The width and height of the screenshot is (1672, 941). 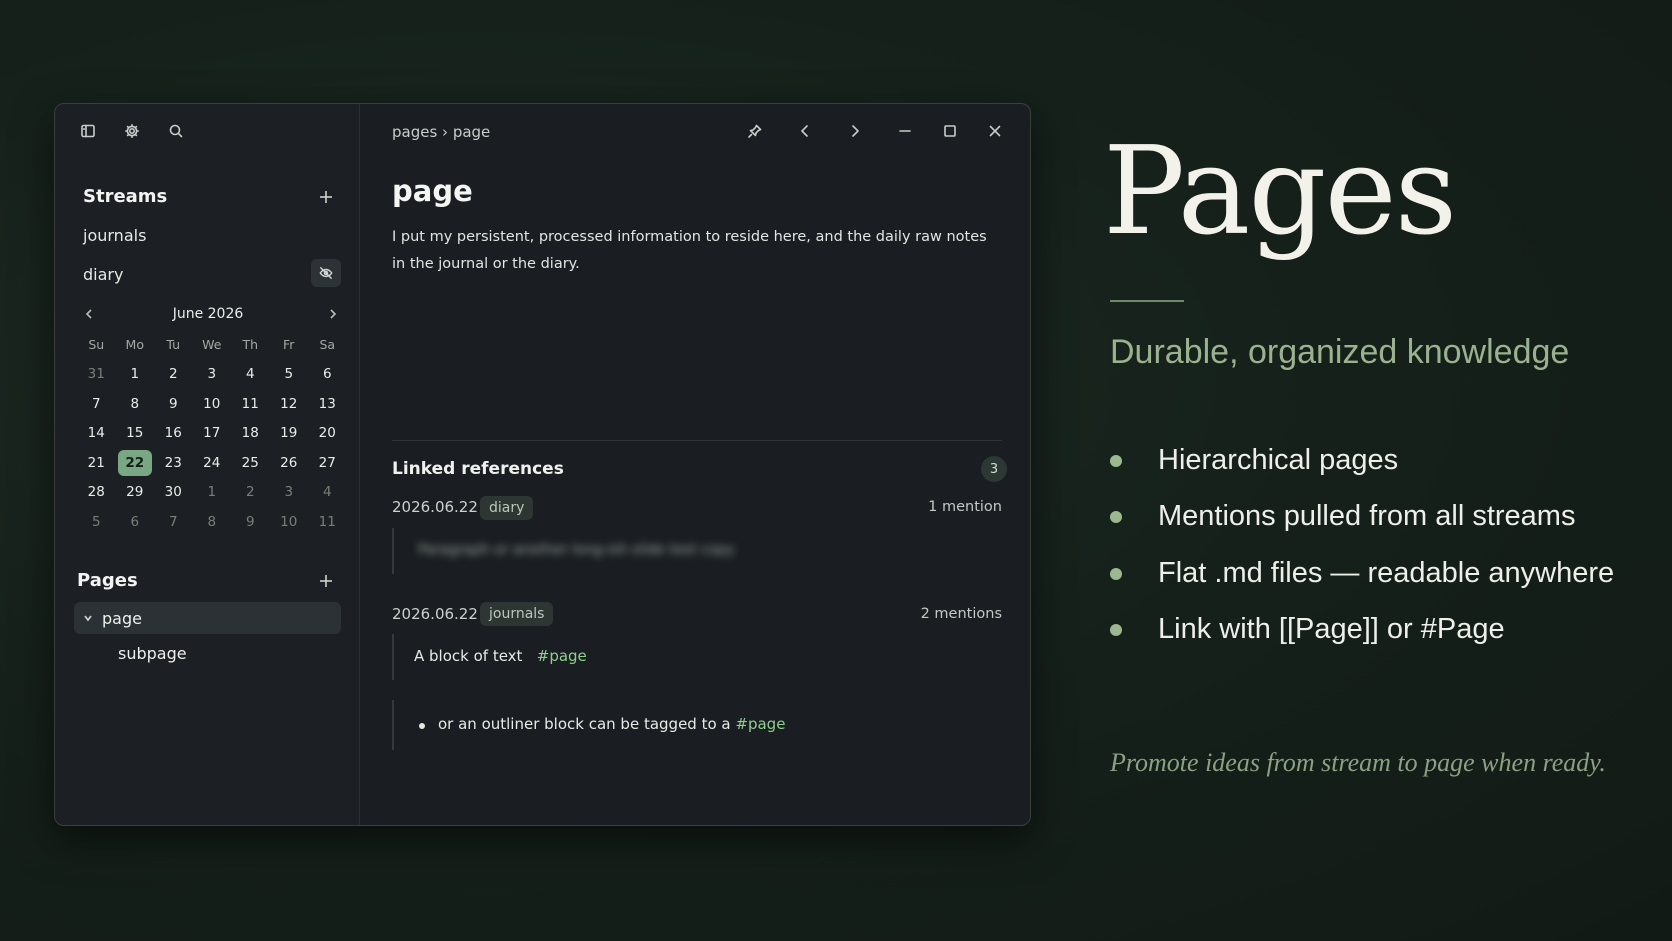 I want to click on weekday-label: Th, so click(x=250, y=345).